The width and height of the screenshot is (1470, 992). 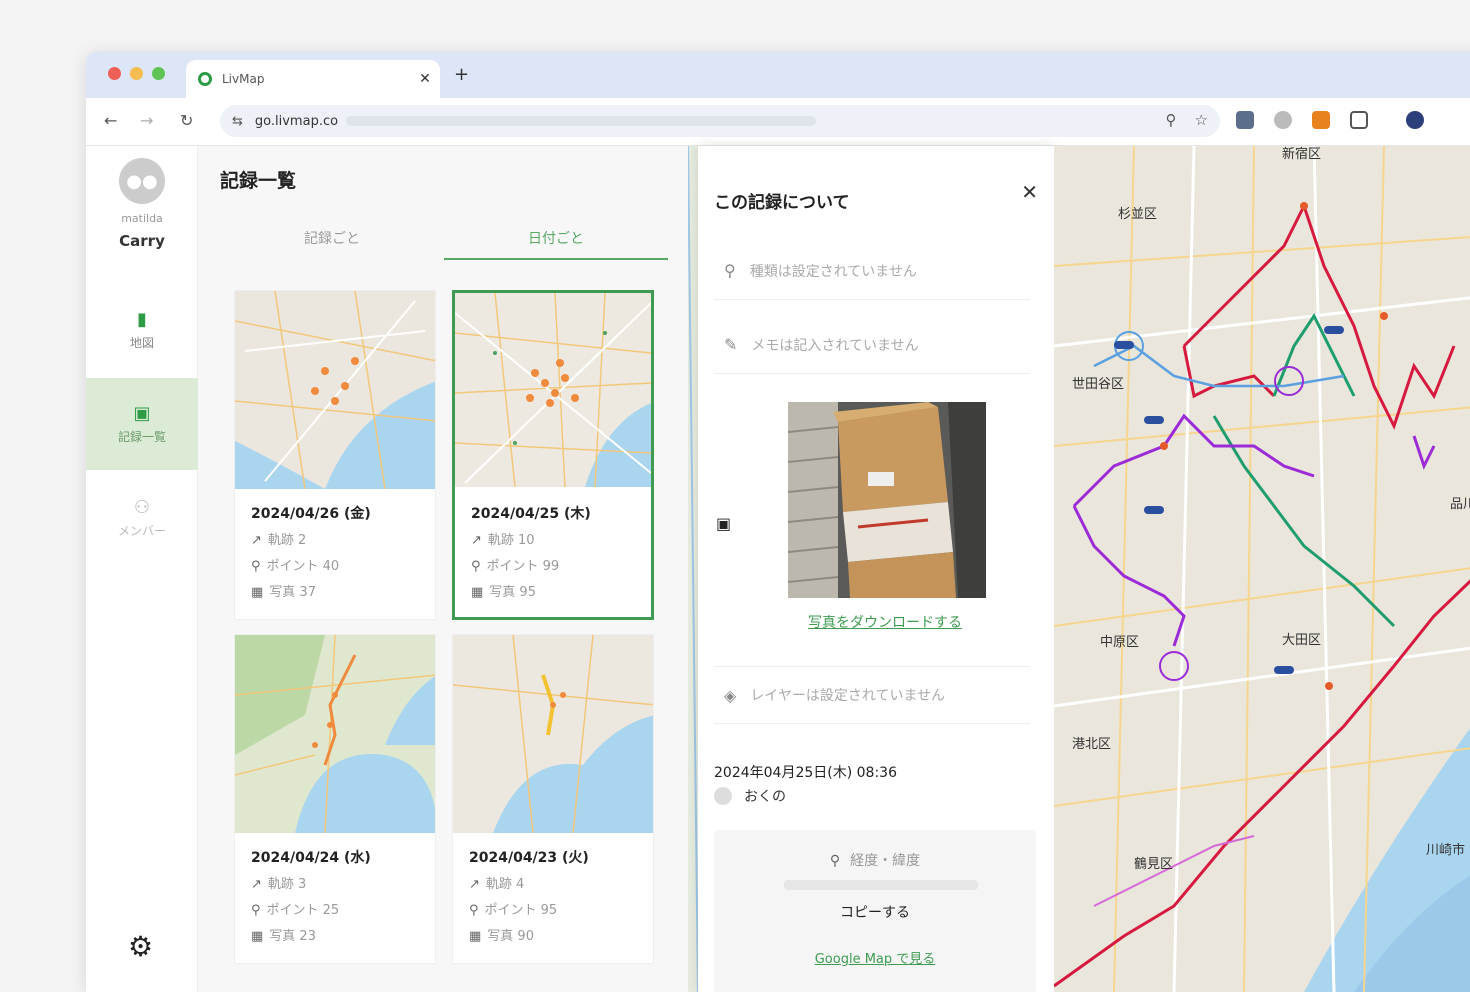 What do you see at coordinates (553, 455) in the screenshot?
I see `record-card-selected: 2024/04/25 (木) ↗ 軌跡 10 ⚲ ポイント 99 ▦ 写真 95` at bounding box center [553, 455].